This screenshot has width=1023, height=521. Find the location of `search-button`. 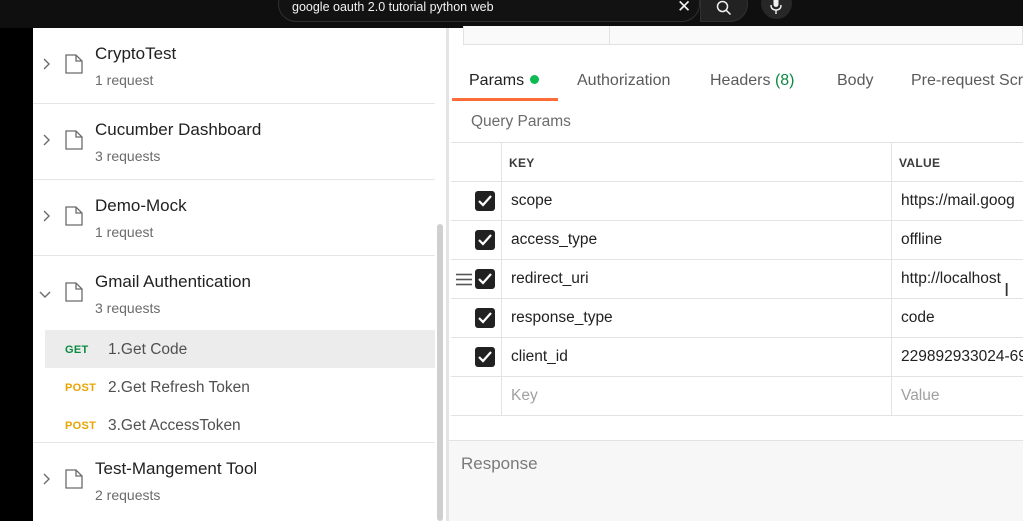

search-button is located at coordinates (724, 11).